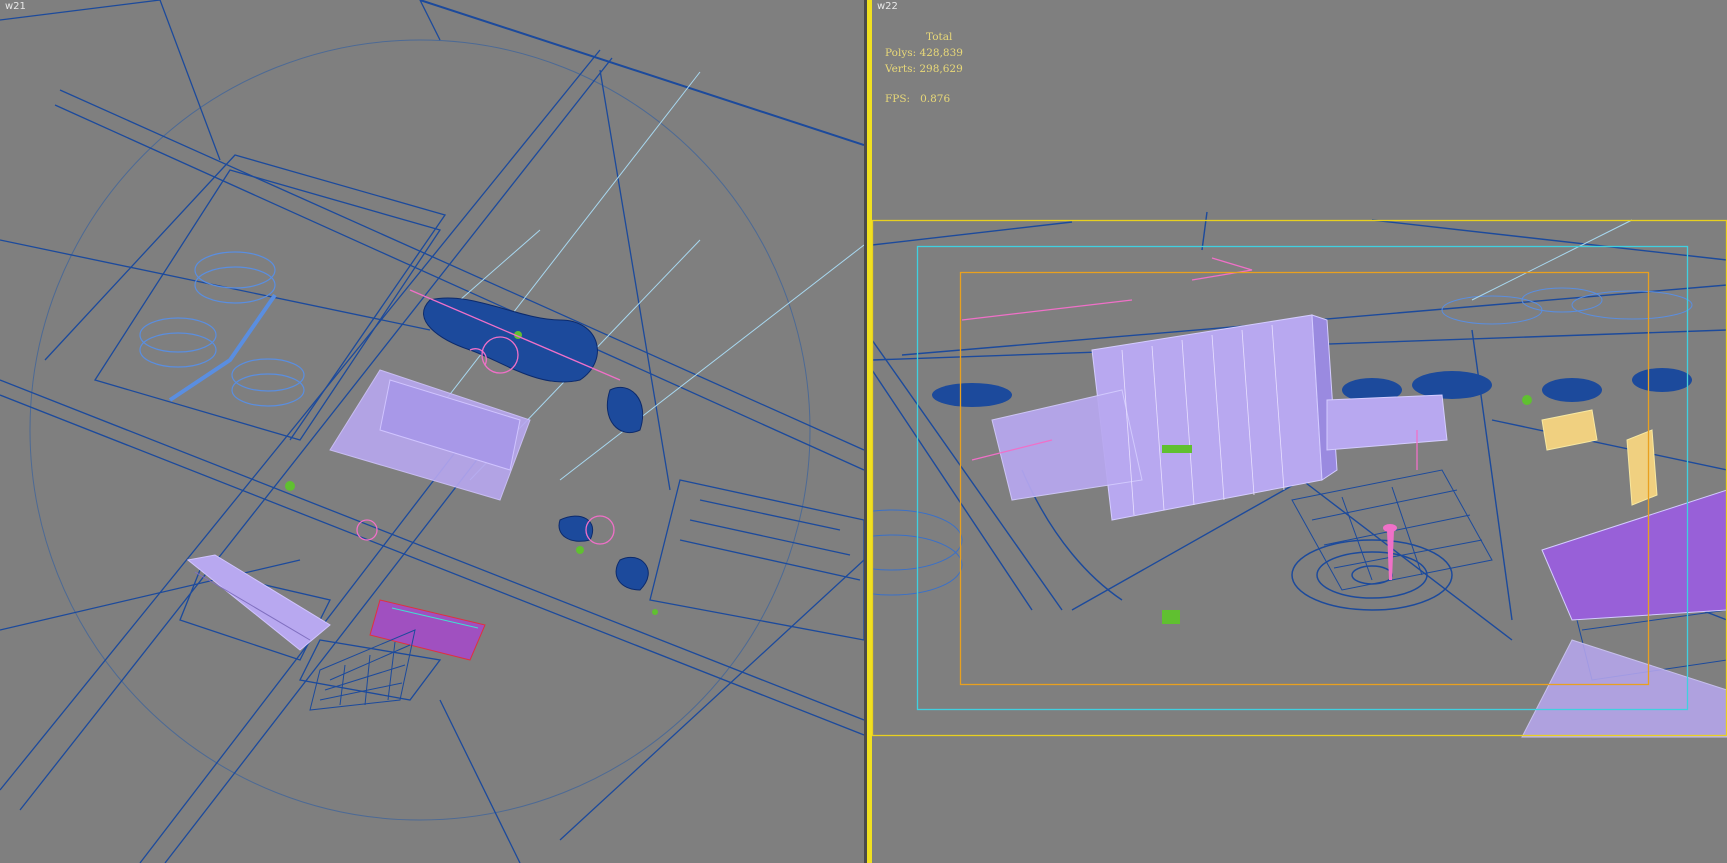 The width and height of the screenshot is (1727, 863). I want to click on viewport-label: w22, so click(887, 6).